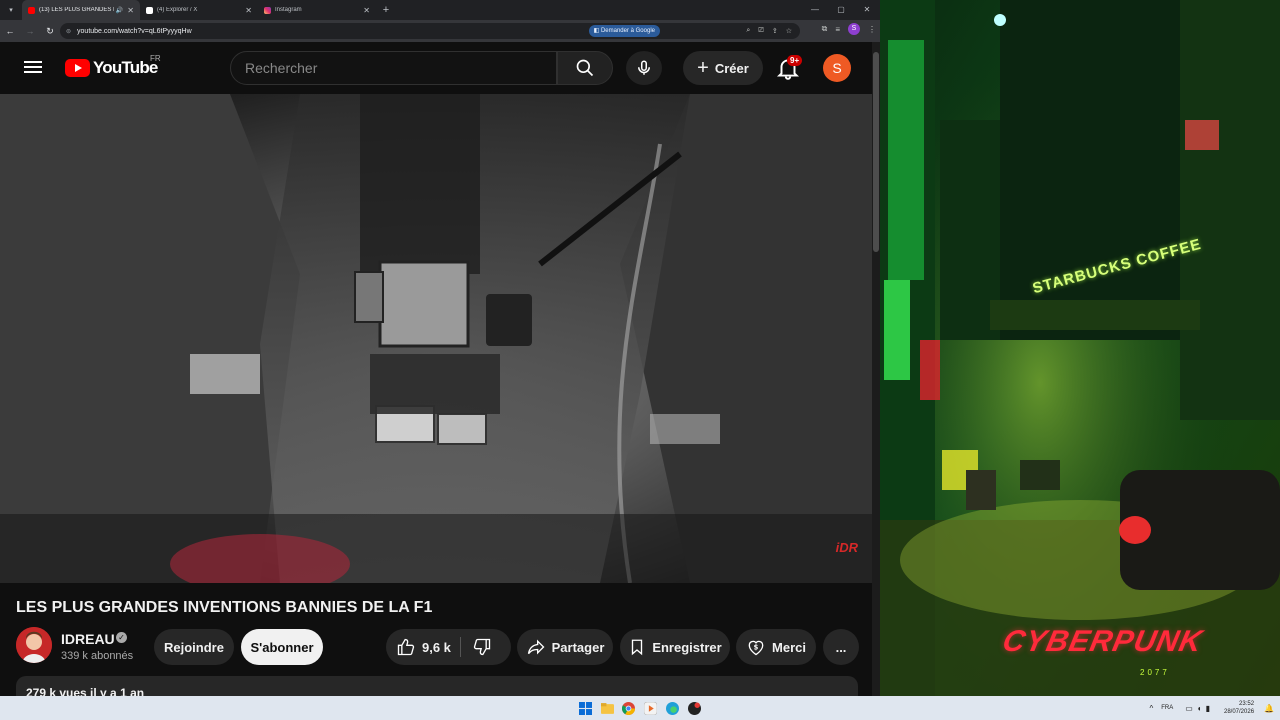 The width and height of the screenshot is (1280, 720). I want to click on show-hidden-icons-icon: ^, so click(1151, 708).